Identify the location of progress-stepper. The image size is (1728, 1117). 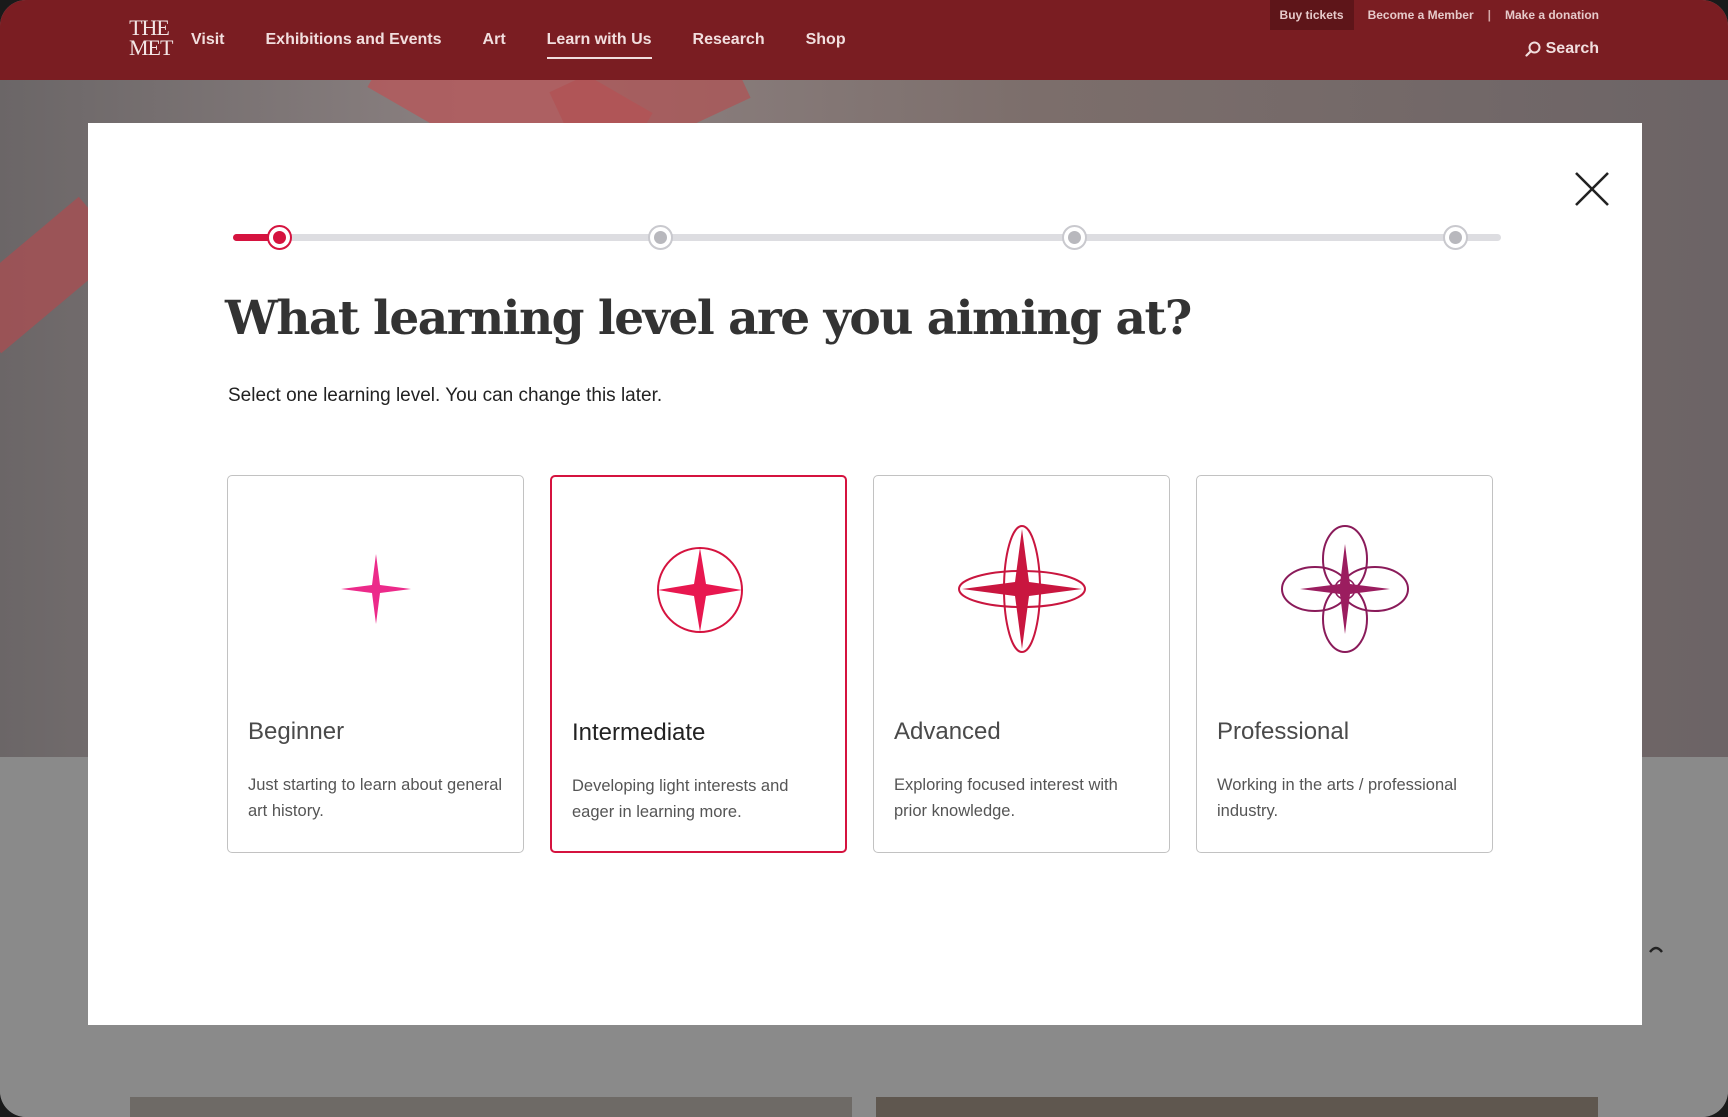
(867, 238).